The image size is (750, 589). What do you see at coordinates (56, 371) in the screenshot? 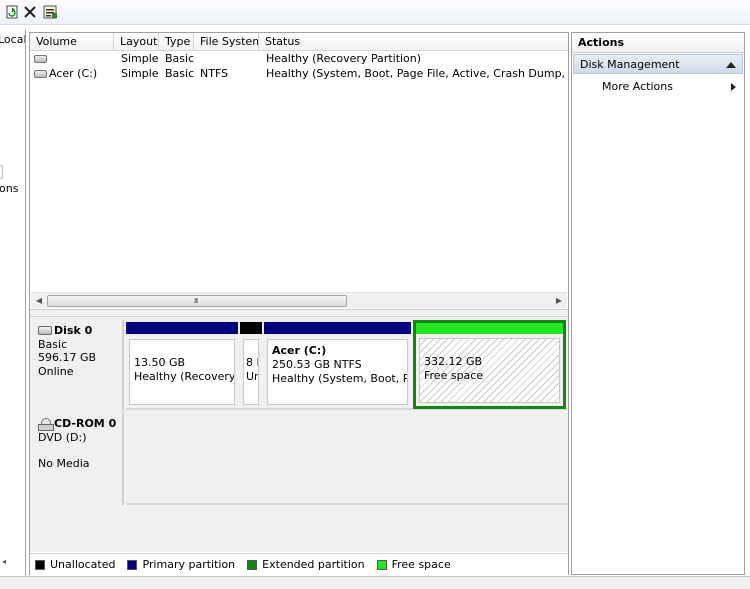
I see `disk-0-state: Online` at bounding box center [56, 371].